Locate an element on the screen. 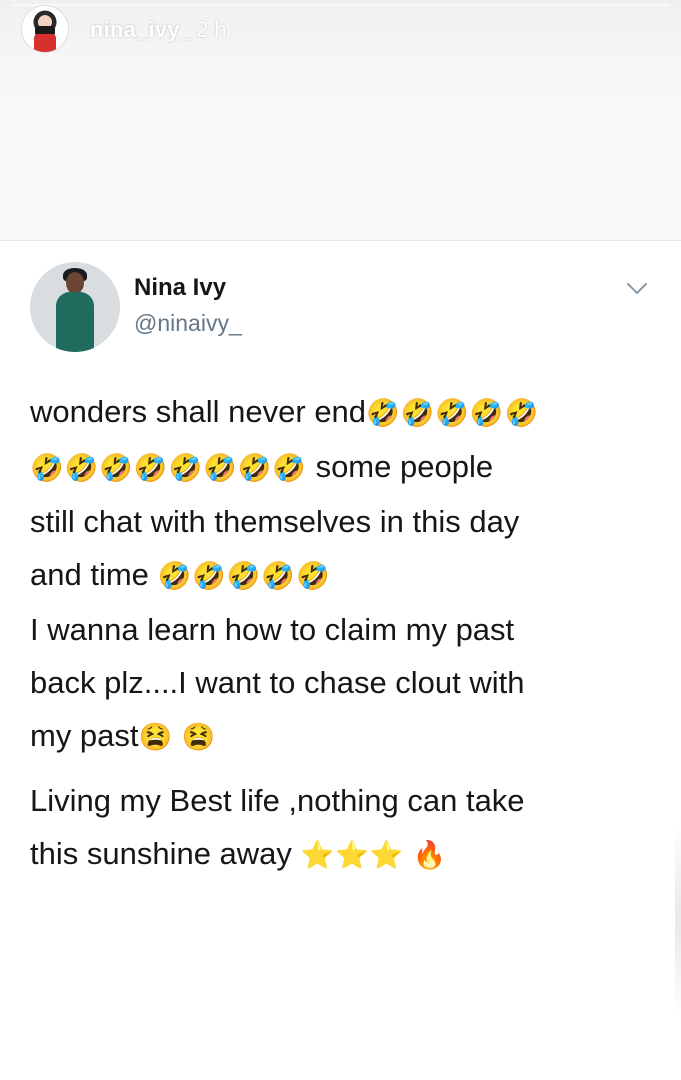 The height and width of the screenshot is (1080, 681). tweet-line: Living my Best life ,nothing can take is located at coordinates (335, 800).